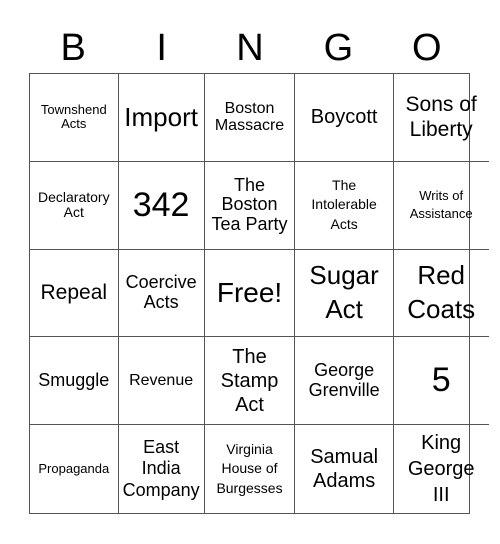 The image size is (500, 544). I want to click on header-letter-o: O, so click(427, 48).